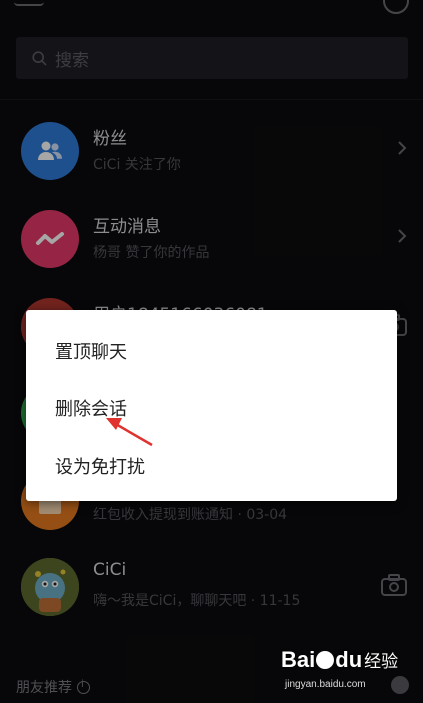 Image resolution: width=423 pixels, height=703 pixels. Describe the element at coordinates (91, 351) in the screenshot. I see `menu-item-pin-chat: 置顶聊天` at that location.